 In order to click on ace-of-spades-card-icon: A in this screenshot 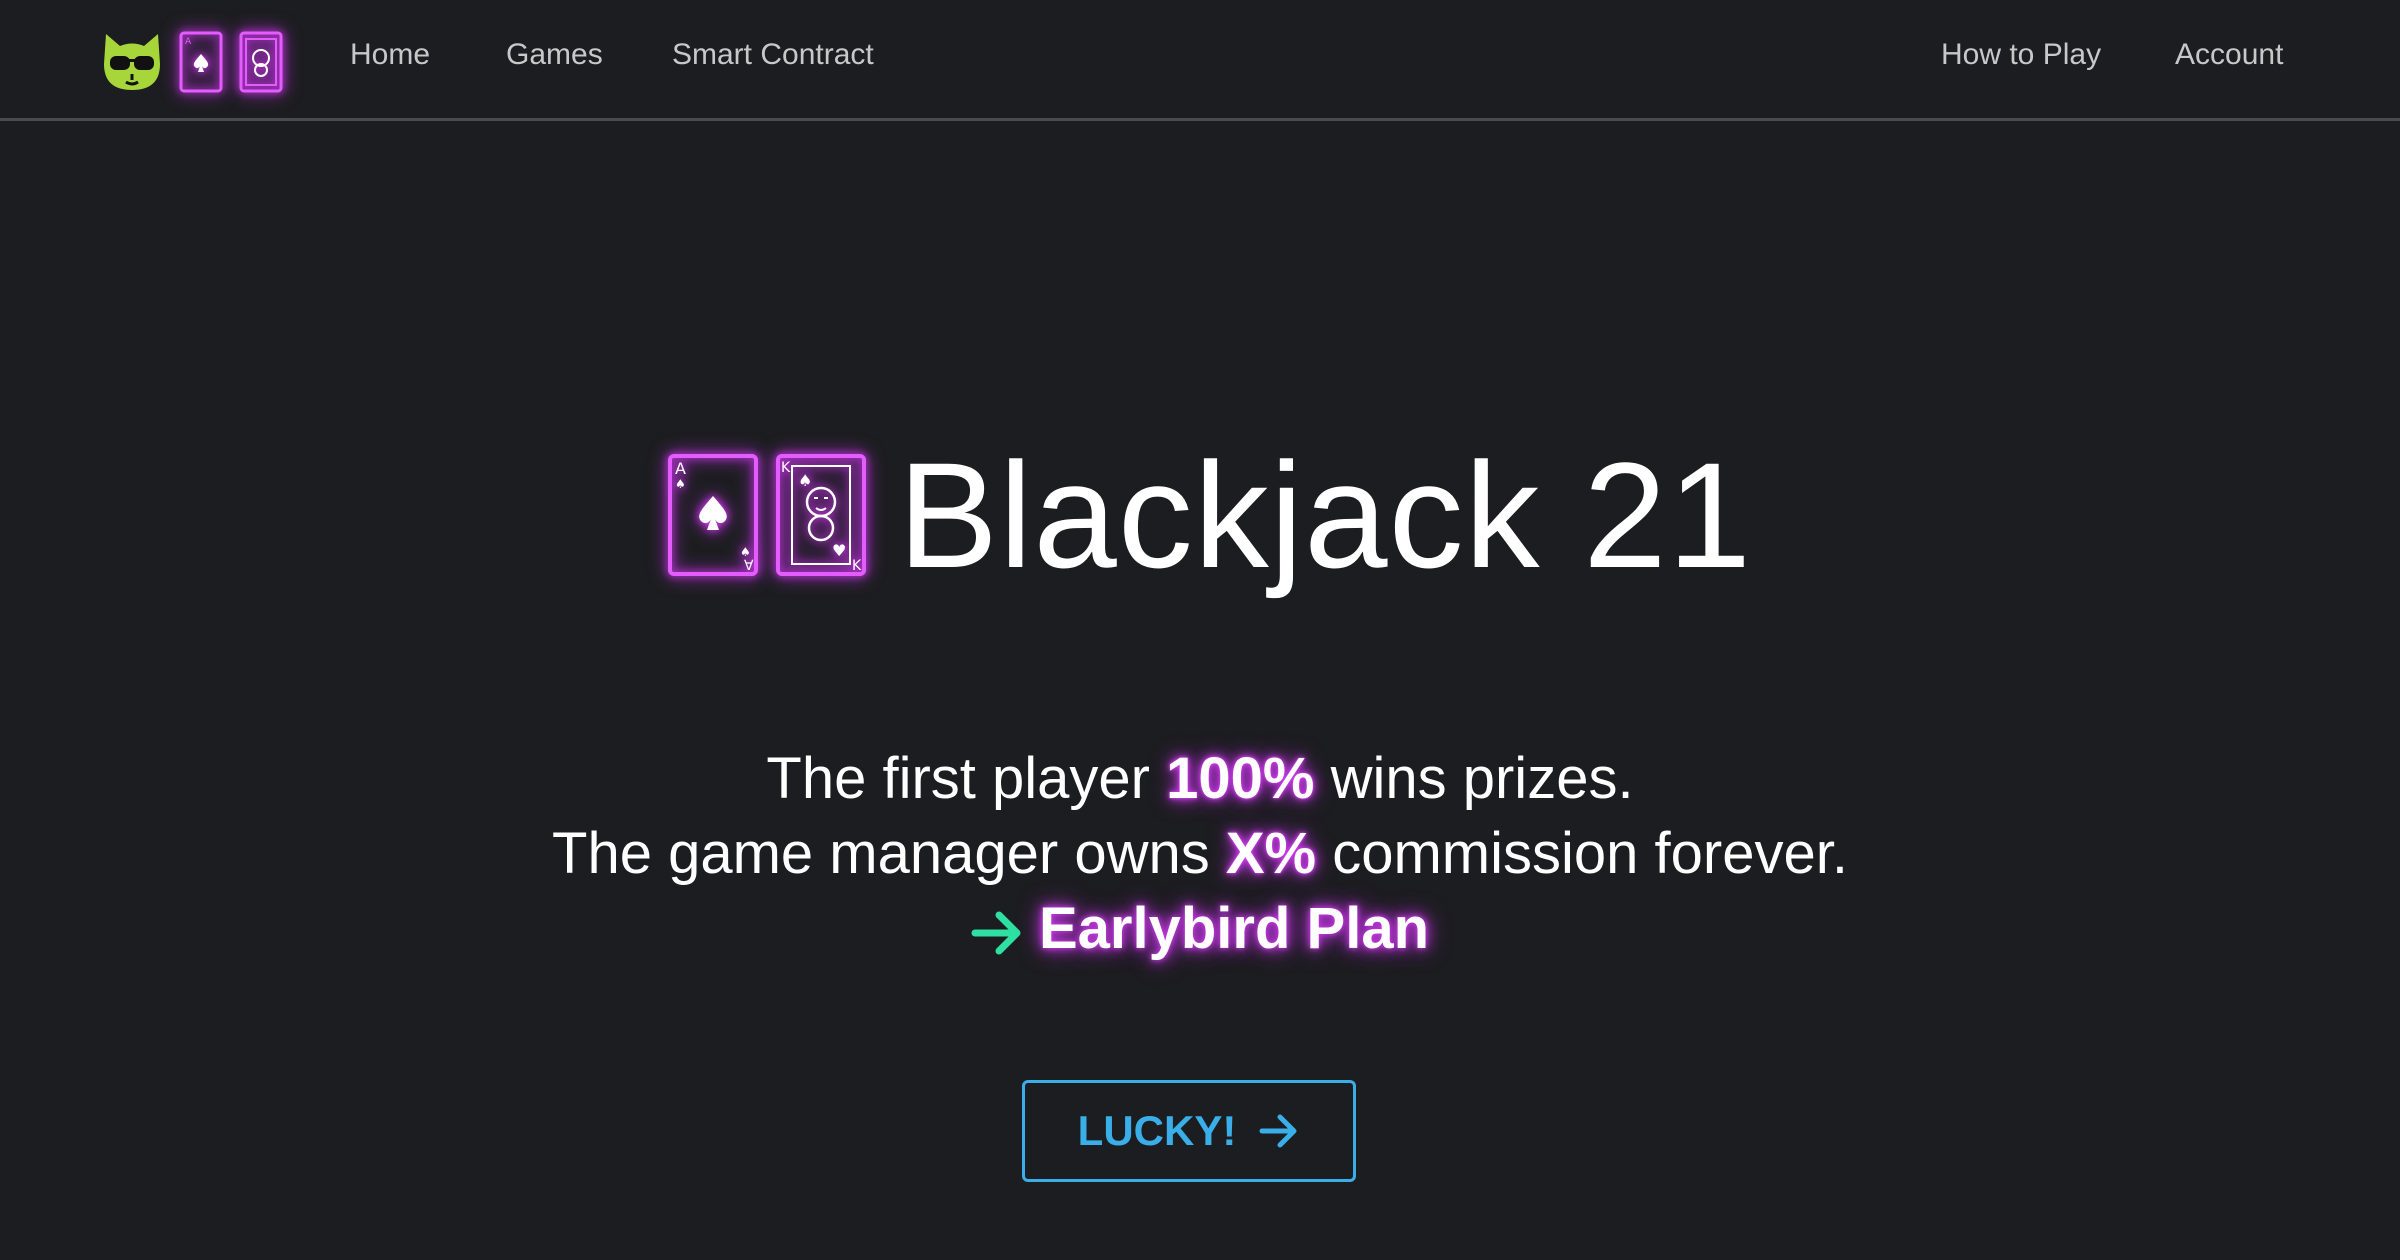, I will do `click(201, 62)`.